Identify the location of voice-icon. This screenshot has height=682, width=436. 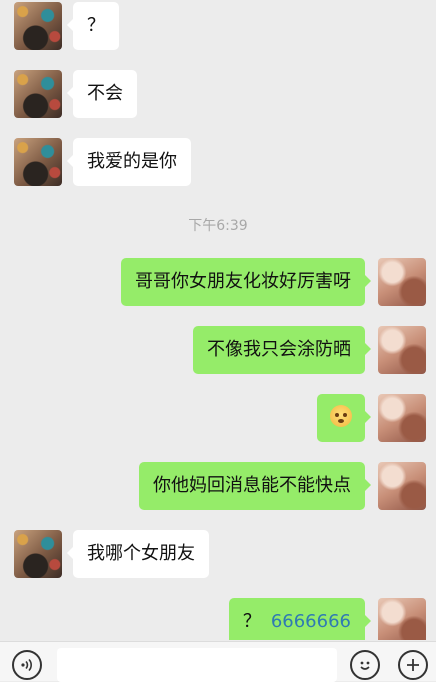
(27, 665).